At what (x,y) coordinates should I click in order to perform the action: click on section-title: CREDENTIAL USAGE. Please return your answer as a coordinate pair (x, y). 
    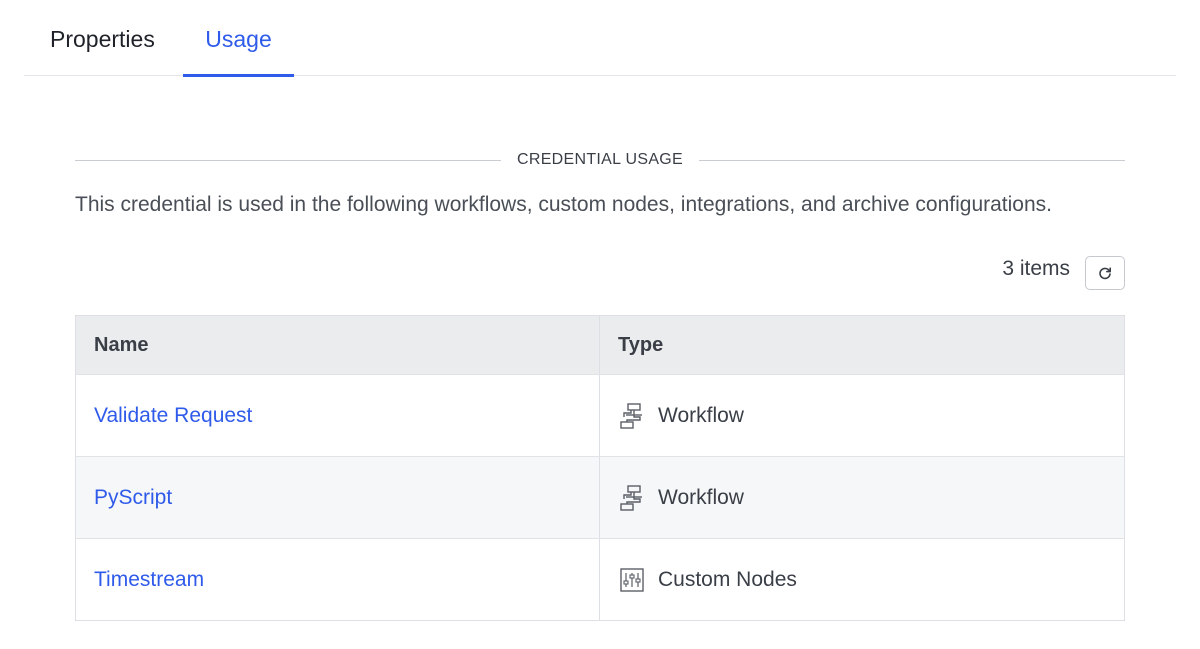
    Looking at the image, I should click on (600, 159).